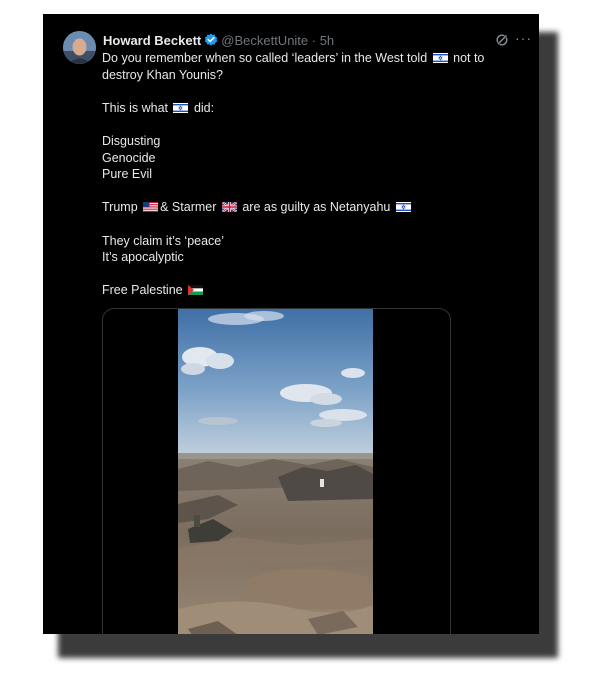 This screenshot has width=595, height=674. I want to click on more-options-icon: ···, so click(523, 38).